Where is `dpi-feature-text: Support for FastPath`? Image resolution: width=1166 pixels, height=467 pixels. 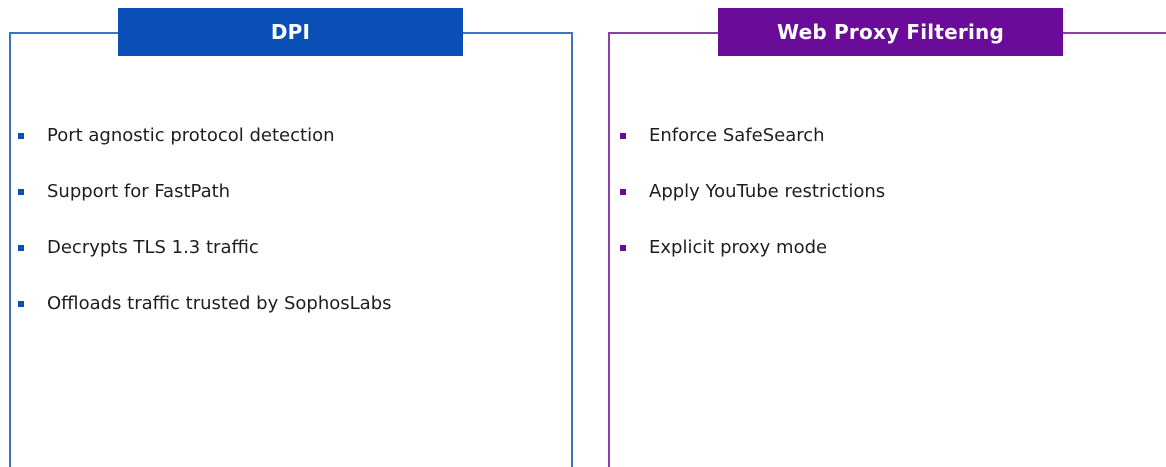 dpi-feature-text: Support for FastPath is located at coordinates (139, 191).